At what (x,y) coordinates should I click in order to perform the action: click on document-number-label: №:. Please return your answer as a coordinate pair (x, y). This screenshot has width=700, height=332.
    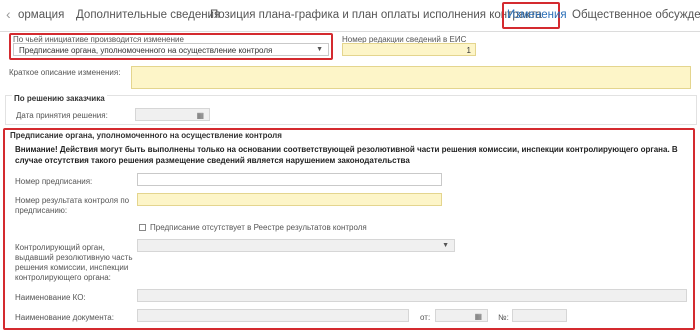
    Looking at the image, I should click on (503, 317).